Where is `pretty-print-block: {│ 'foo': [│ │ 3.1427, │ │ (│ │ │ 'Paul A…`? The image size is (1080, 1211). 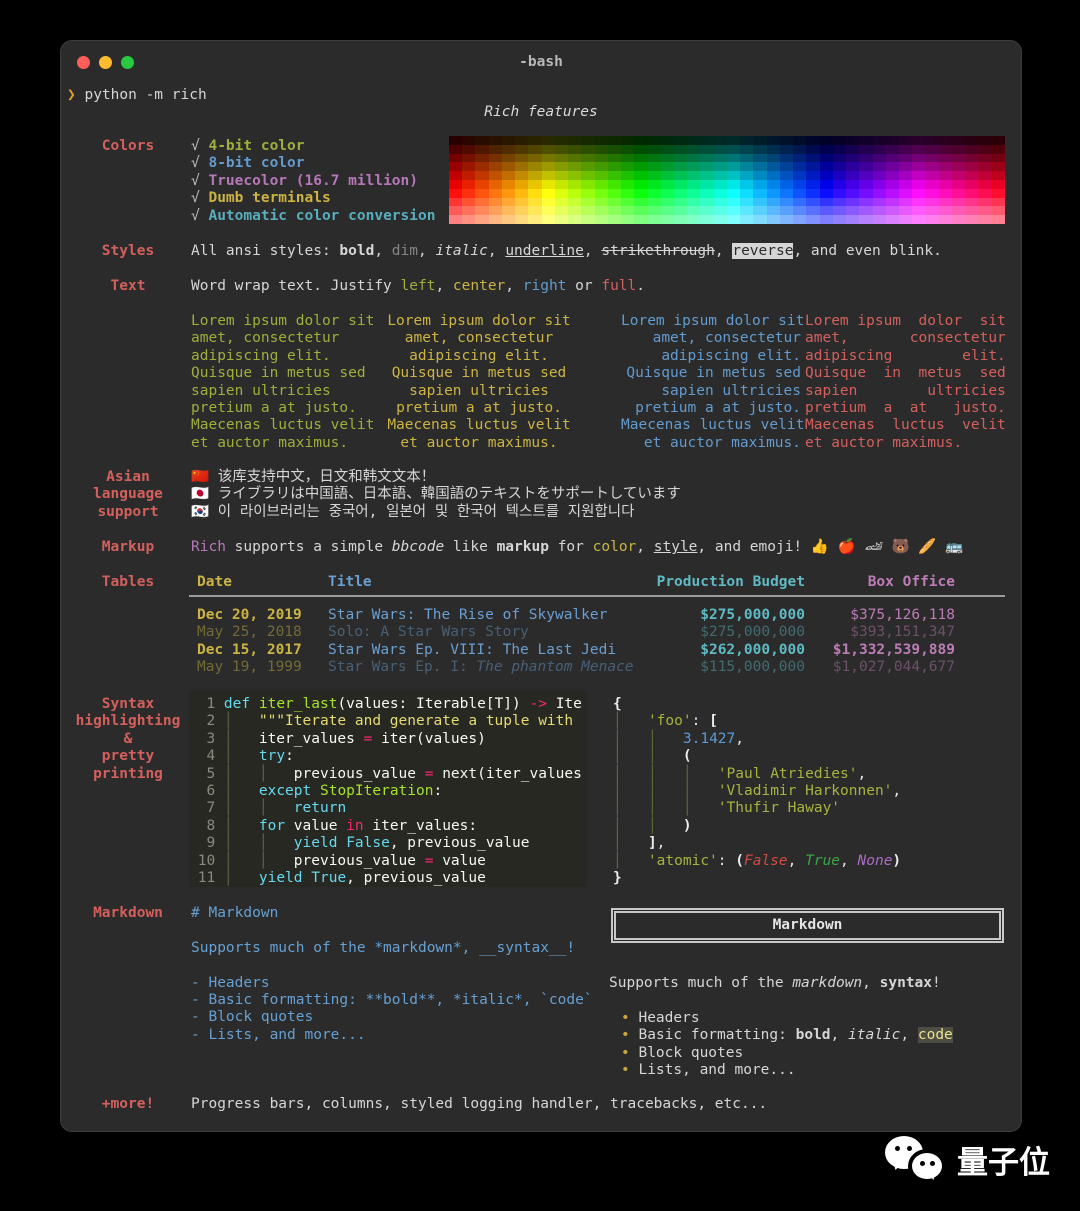
pretty-print-block: {│ 'foo': [│ │ 3.1427, │ │ (│ │ │ 'Paul A… is located at coordinates (757, 791).